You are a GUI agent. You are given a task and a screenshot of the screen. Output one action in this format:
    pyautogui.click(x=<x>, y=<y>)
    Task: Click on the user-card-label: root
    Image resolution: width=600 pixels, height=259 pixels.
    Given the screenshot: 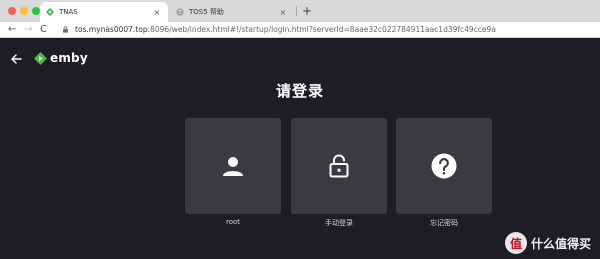 What is the action you would take?
    pyautogui.click(x=233, y=222)
    